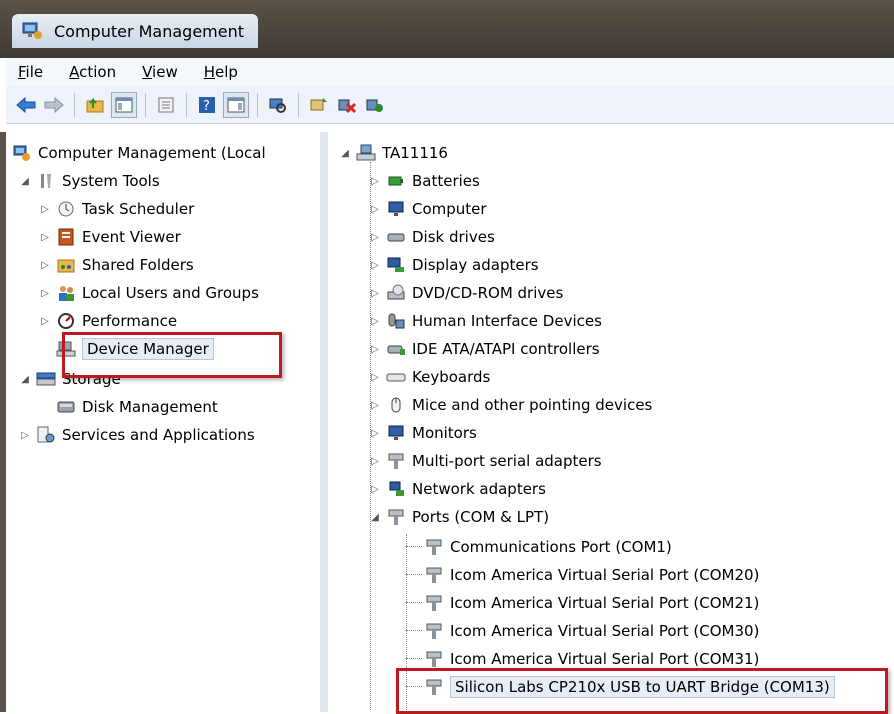 The width and height of the screenshot is (894, 714). What do you see at coordinates (131, 237) in the screenshot?
I see `event-viewer-label: Event Viewer` at bounding box center [131, 237].